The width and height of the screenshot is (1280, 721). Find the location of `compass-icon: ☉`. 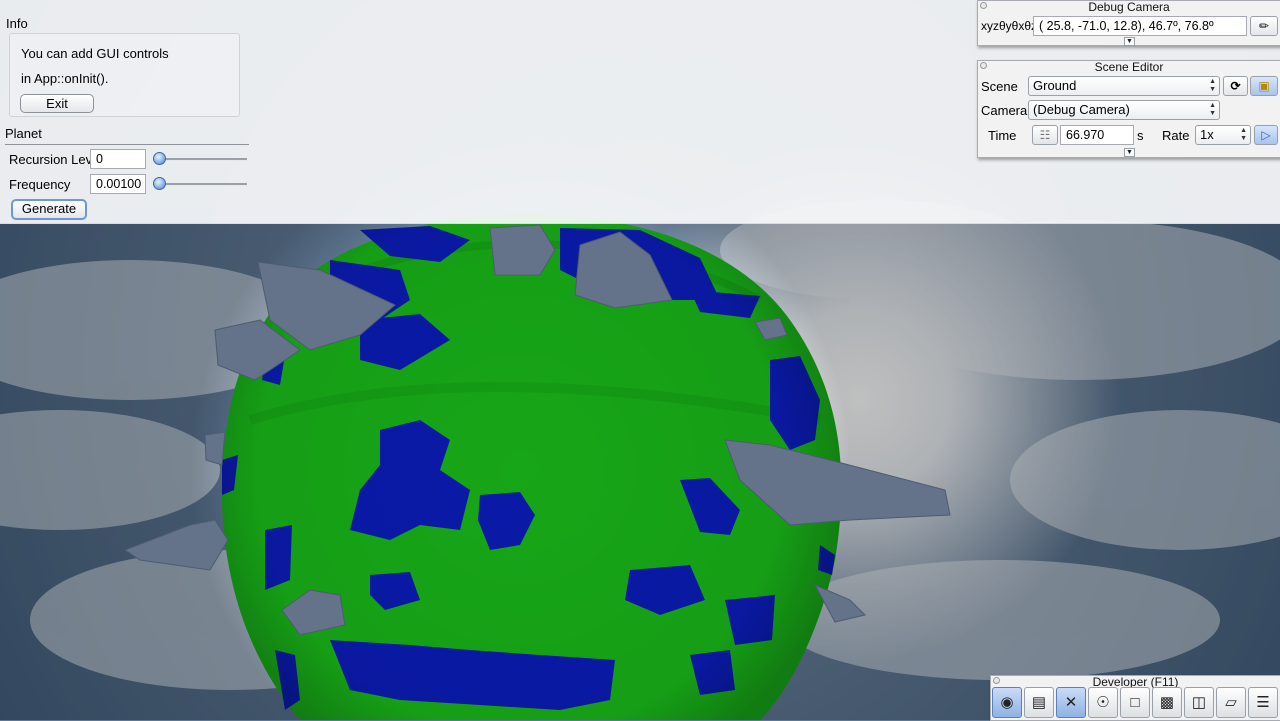

compass-icon: ☉ is located at coordinates (1103, 702).